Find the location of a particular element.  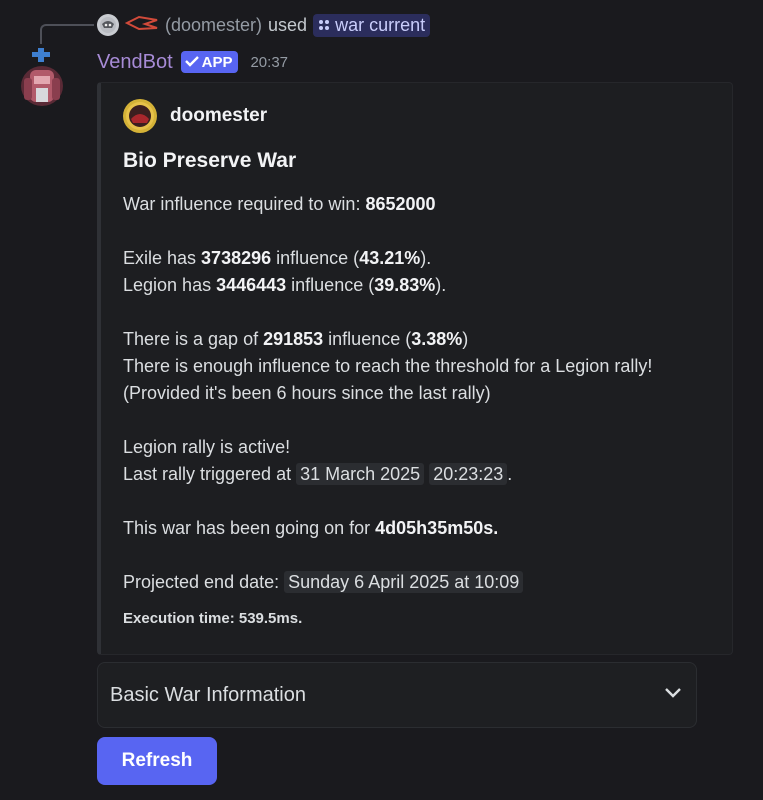

legion-line: Legion has 3446443 influence (39.83%). is located at coordinates (423, 285).